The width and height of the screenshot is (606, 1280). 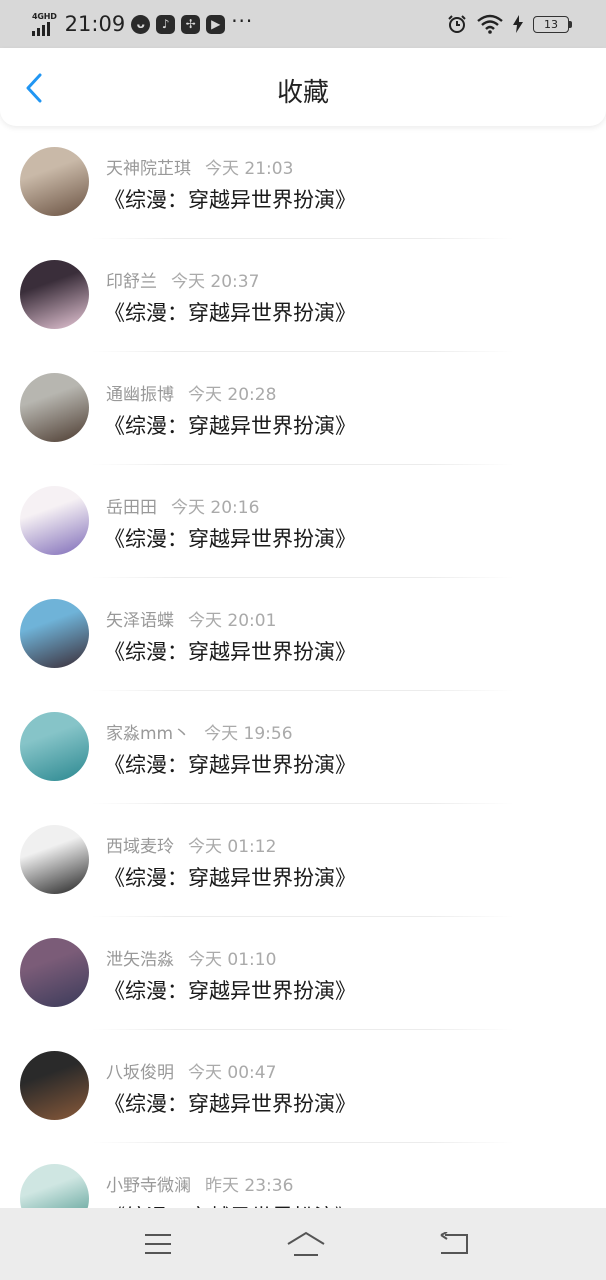 What do you see at coordinates (303, 1086) in the screenshot?
I see `list-item: 八坂俊明 今天 00:47 《综漫：穿越异世界扮演》` at bounding box center [303, 1086].